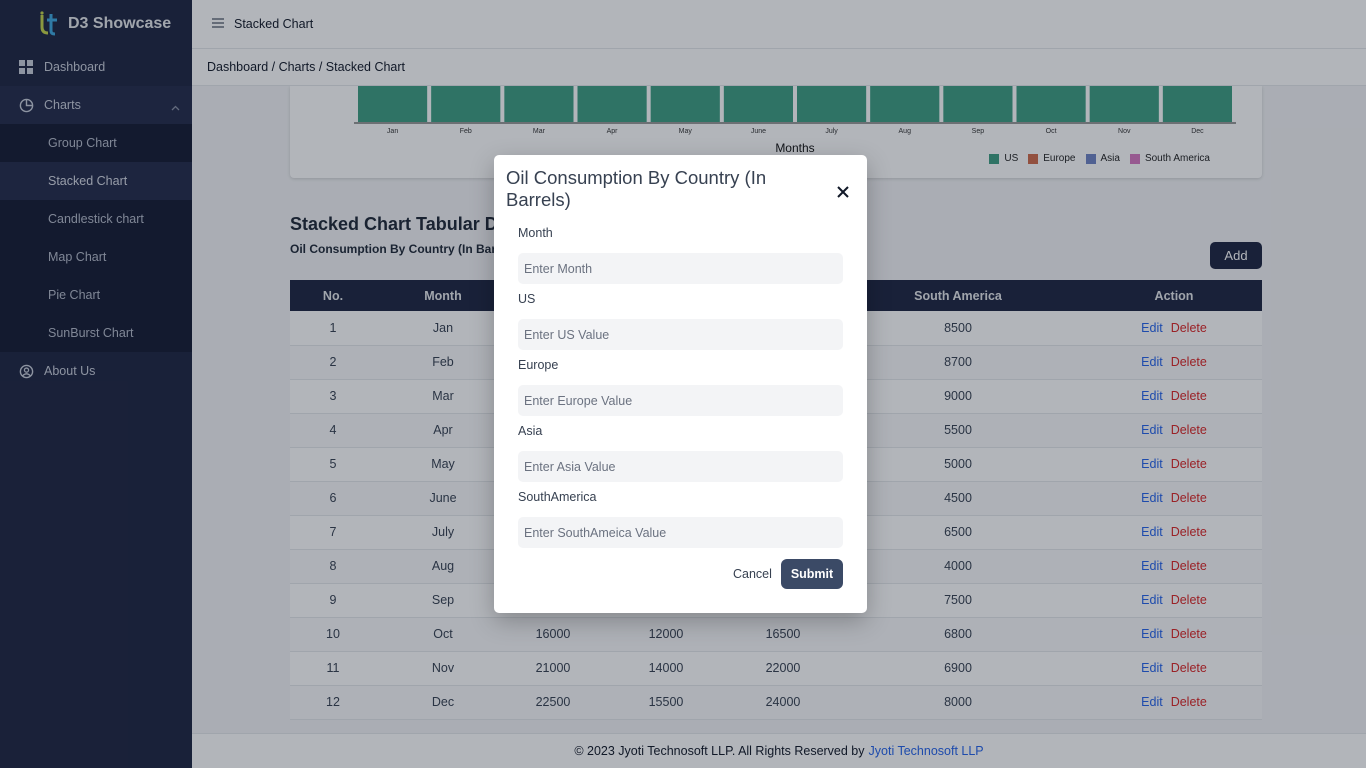 The width and height of the screenshot is (1366, 768). Describe the element at coordinates (752, 574) in the screenshot. I see `cancel-button: Cancel` at that location.